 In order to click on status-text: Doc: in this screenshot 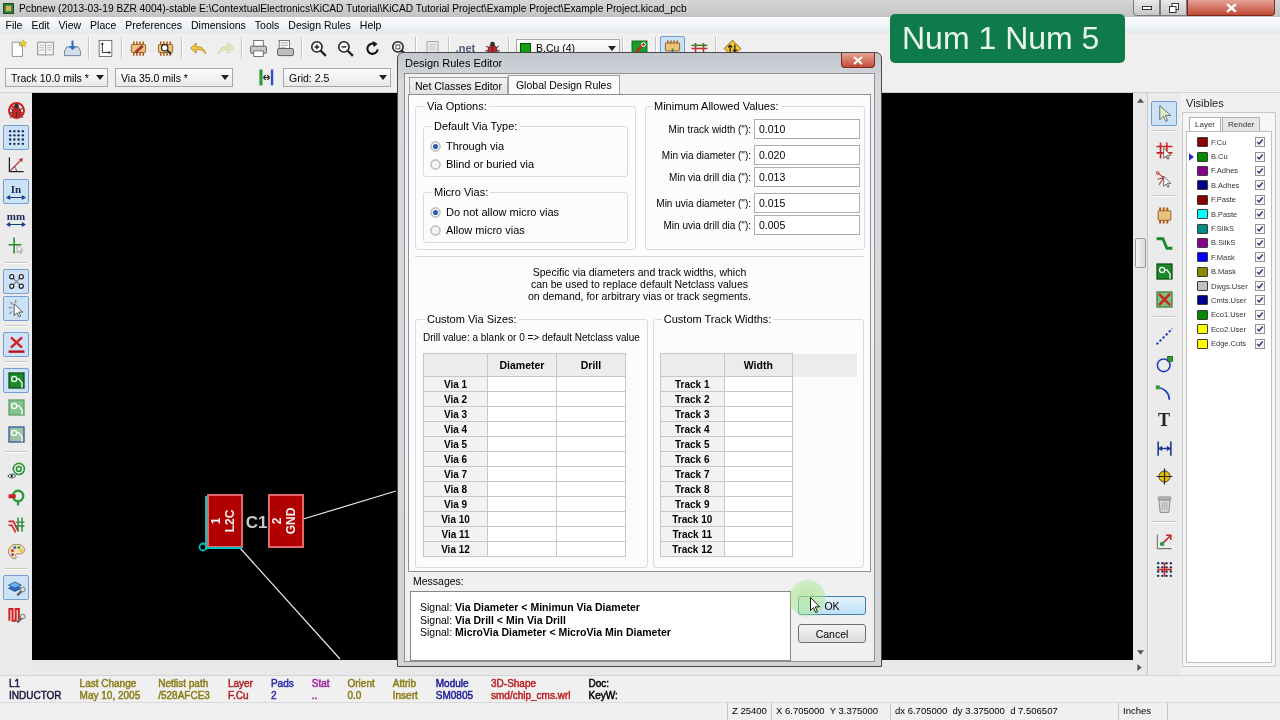, I will do `click(599, 684)`.